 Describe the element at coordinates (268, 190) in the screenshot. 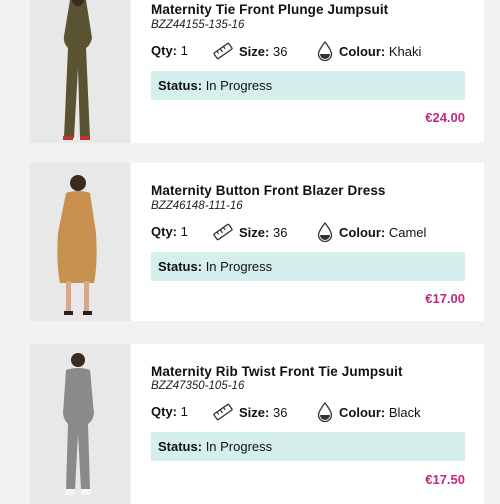

I see `product-name: Maternity Button Front Blazer Dress` at that location.